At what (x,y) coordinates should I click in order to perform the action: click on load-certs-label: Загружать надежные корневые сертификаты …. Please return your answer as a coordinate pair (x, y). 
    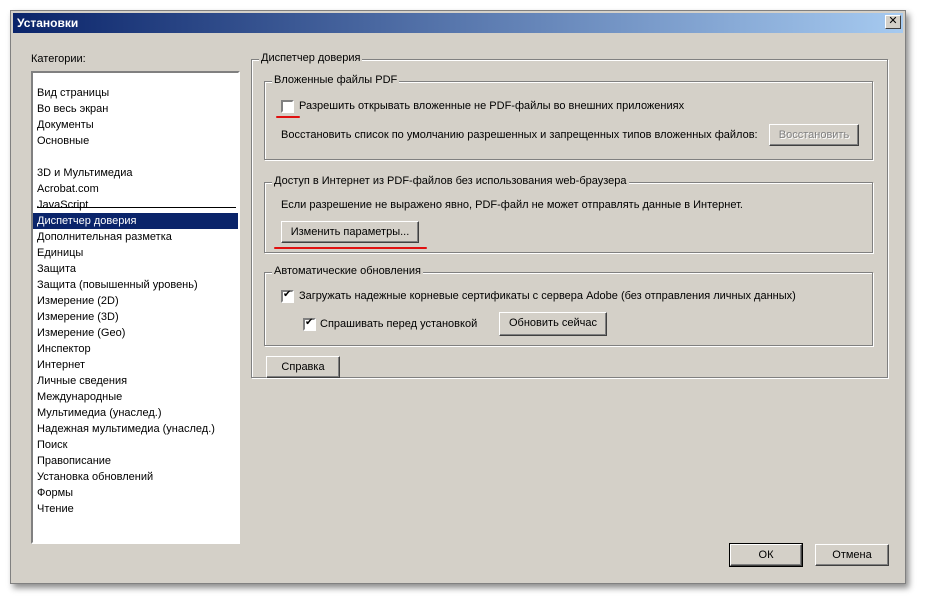
    Looking at the image, I should click on (547, 296).